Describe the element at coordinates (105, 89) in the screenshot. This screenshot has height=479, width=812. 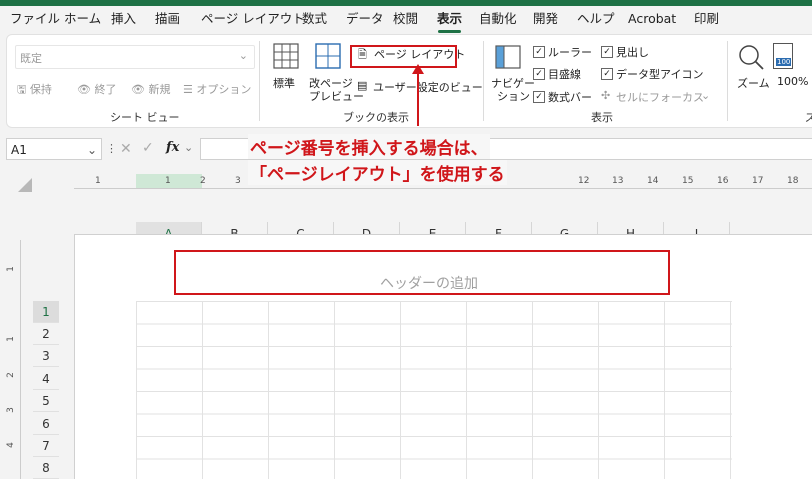
I see `sheet-view-exit-label: 終了` at that location.